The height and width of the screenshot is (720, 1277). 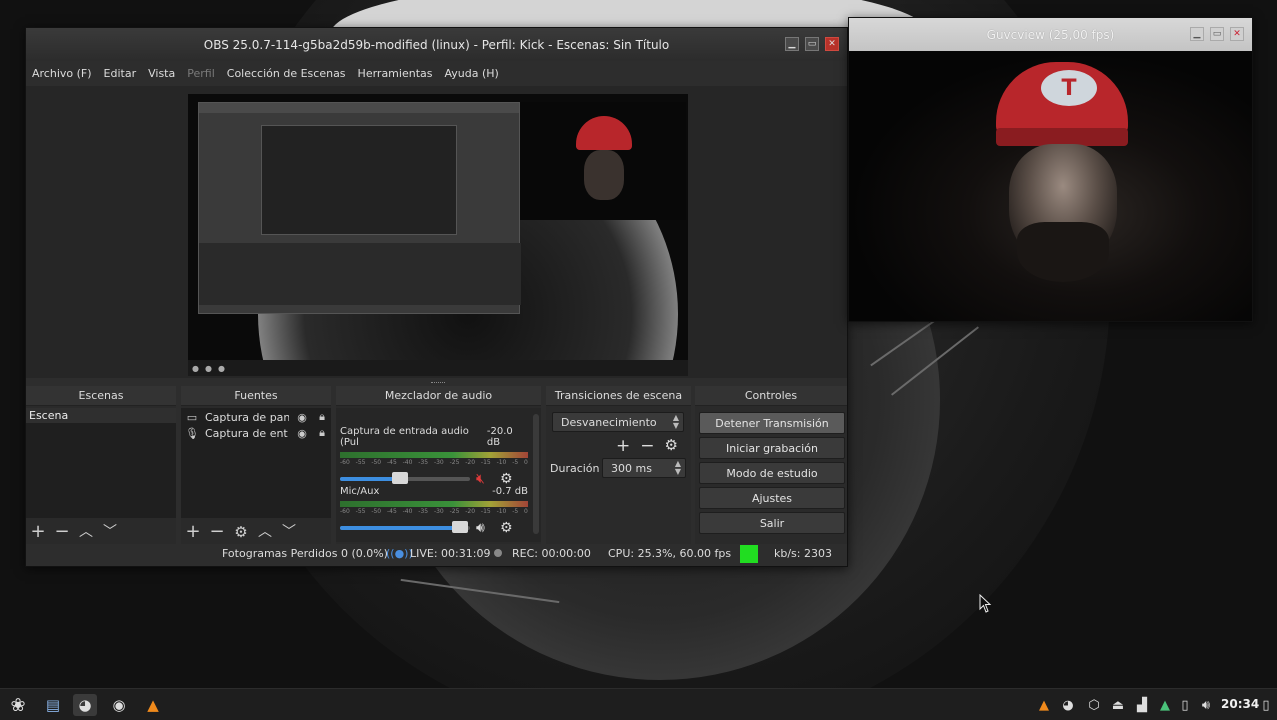 What do you see at coordinates (536, 474) in the screenshot?
I see `mixer-scrollbar` at bounding box center [536, 474].